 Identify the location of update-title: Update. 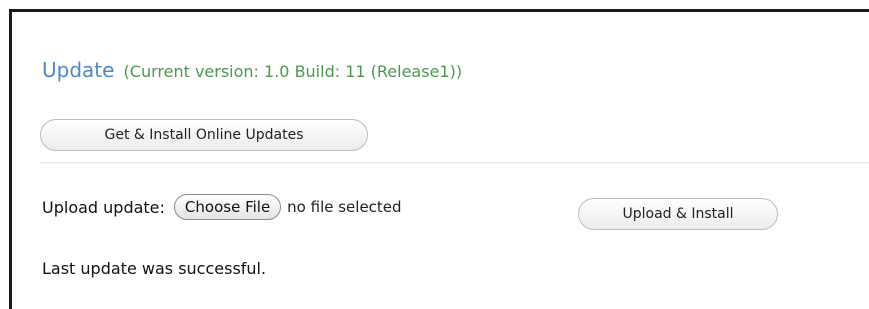
(78, 70).